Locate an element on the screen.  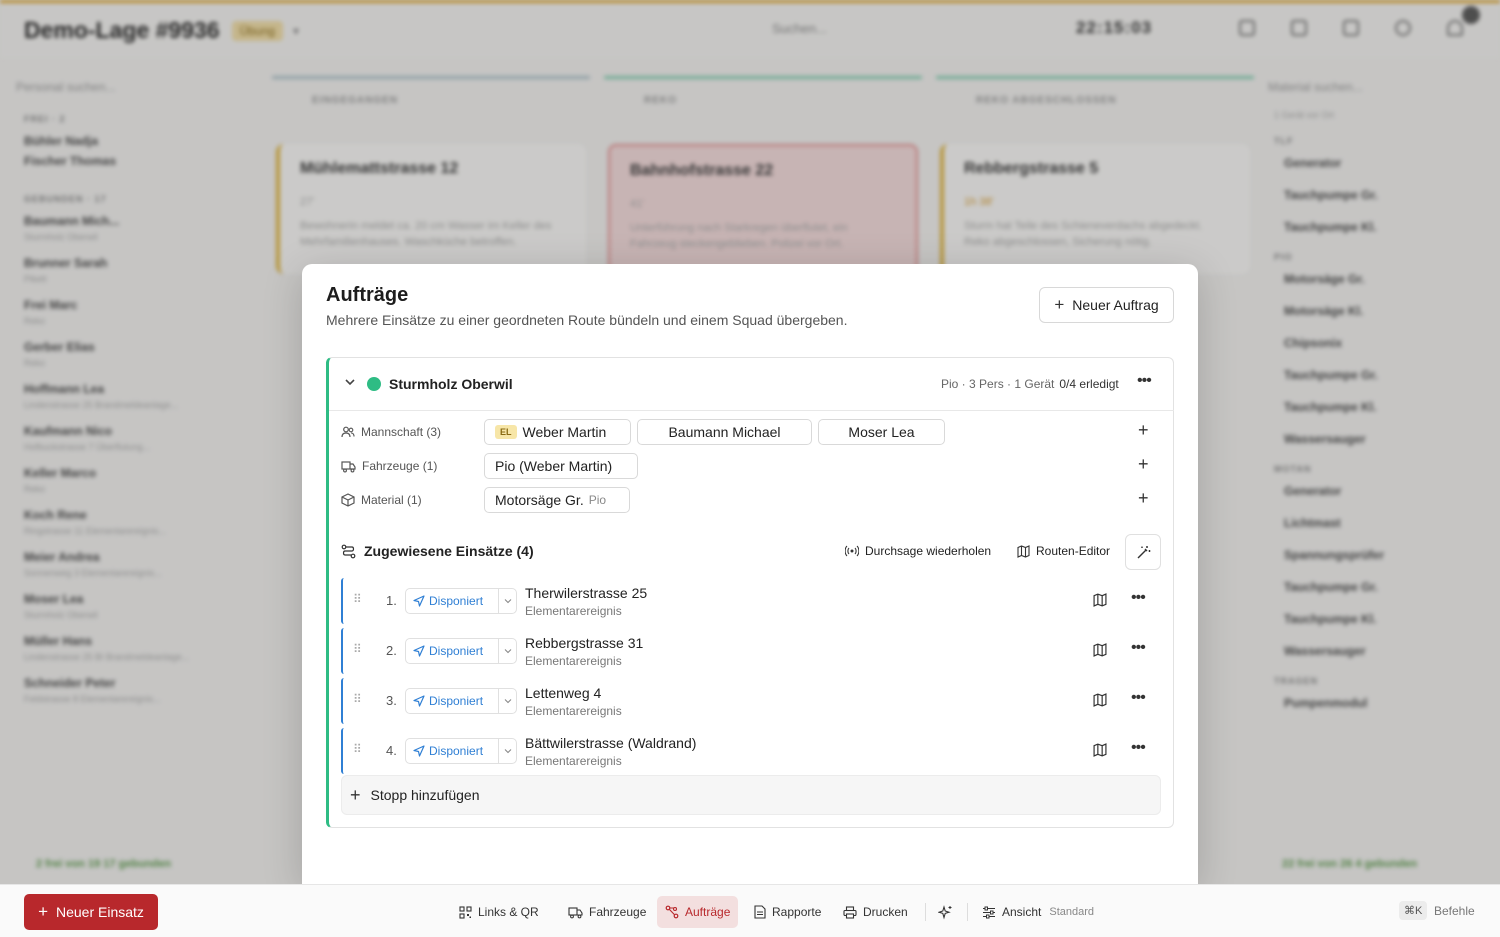
add-crew-button: + is located at coordinates (1143, 430).